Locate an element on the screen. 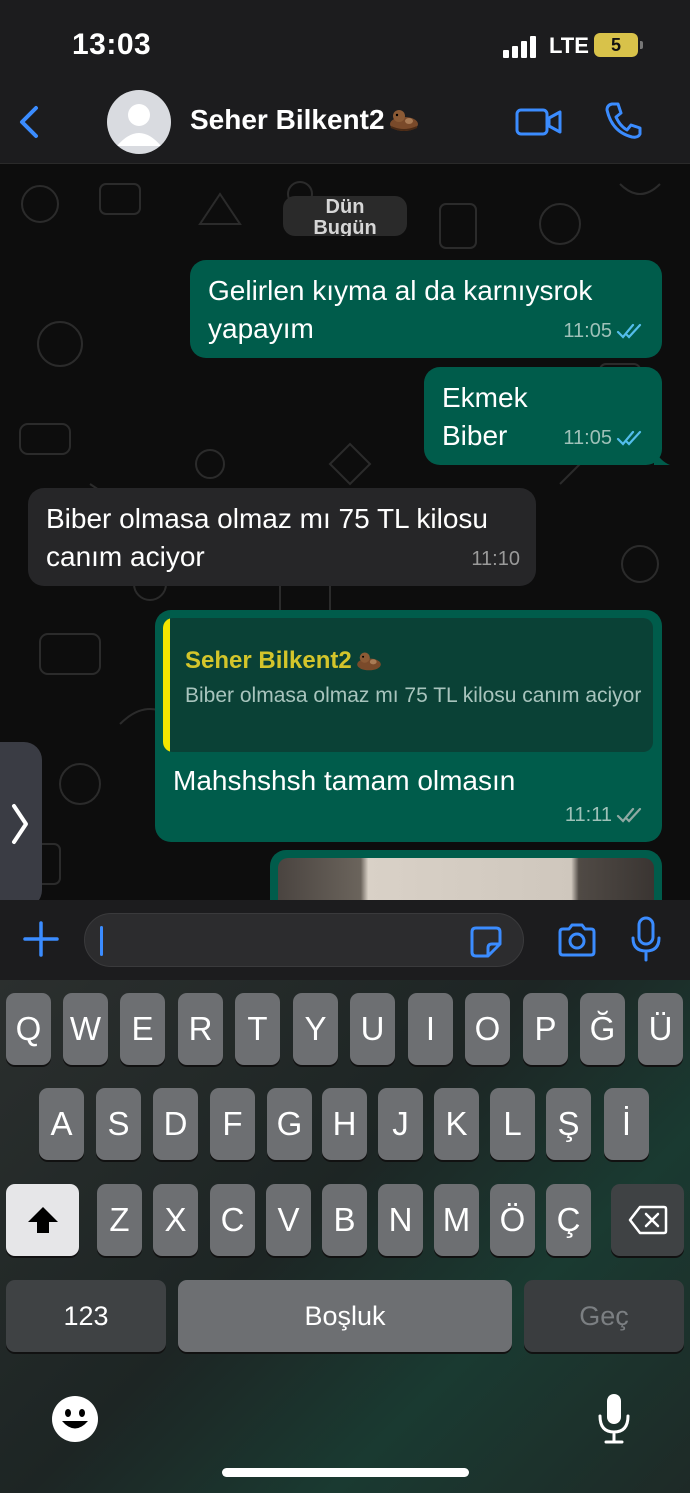 This screenshot has width=690, height=1493. battery-icon: 5 is located at coordinates (616, 45).